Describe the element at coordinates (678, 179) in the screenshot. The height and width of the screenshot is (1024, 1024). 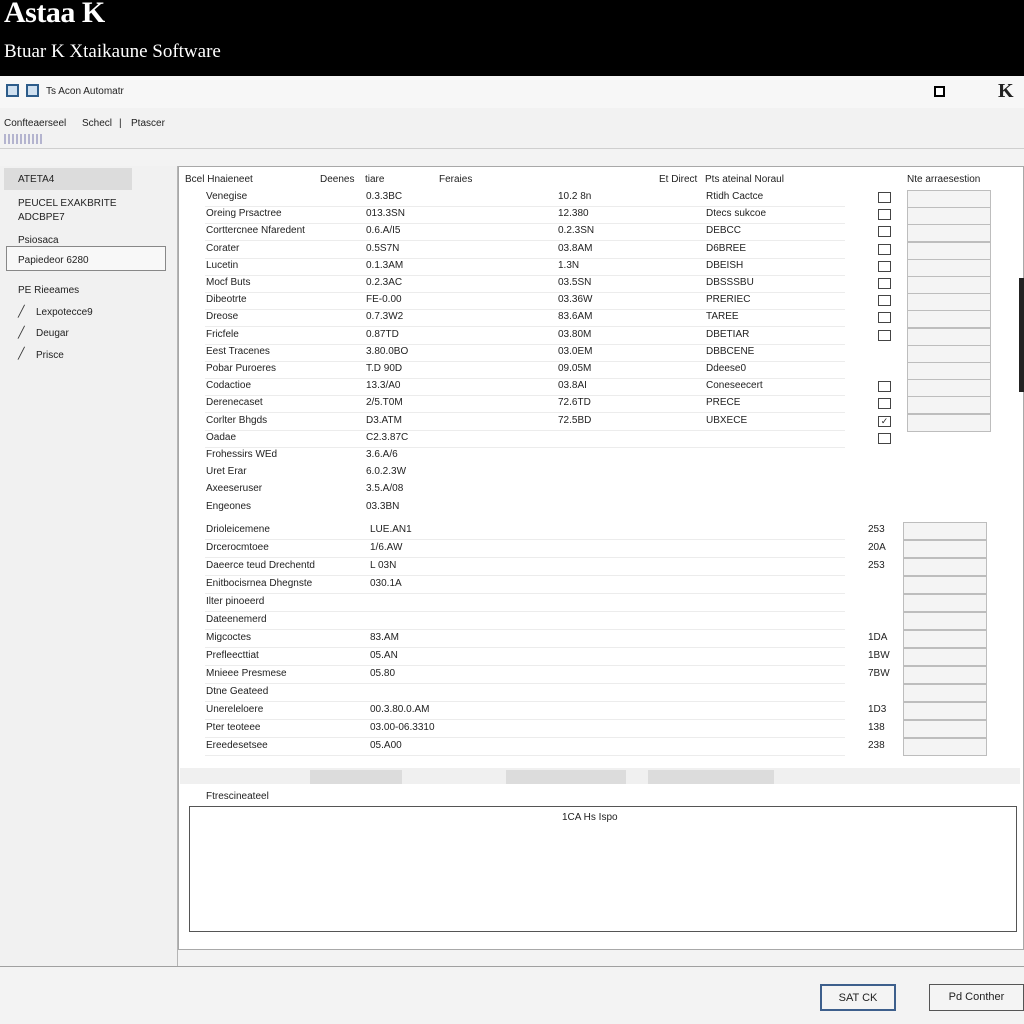
I see `column-header-direct: Et Direct` at that location.